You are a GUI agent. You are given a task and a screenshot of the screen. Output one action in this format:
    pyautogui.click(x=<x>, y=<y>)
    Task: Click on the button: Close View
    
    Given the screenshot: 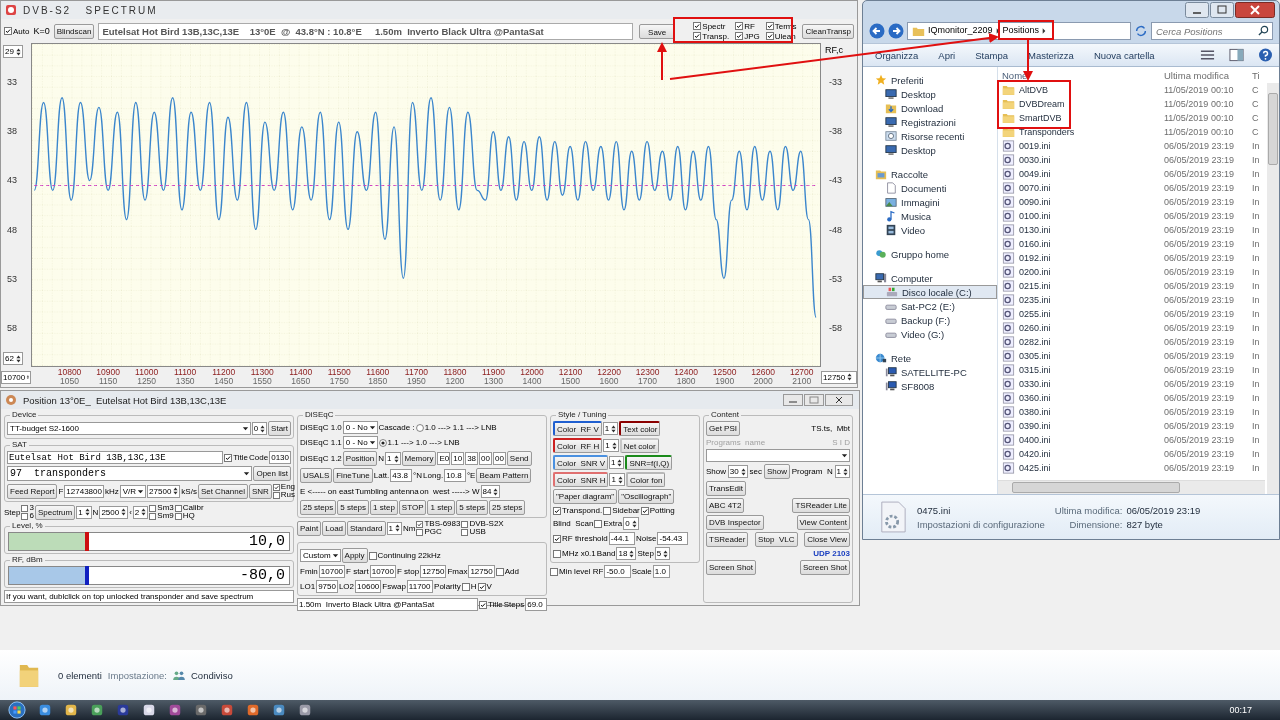 What is the action you would take?
    pyautogui.click(x=827, y=539)
    